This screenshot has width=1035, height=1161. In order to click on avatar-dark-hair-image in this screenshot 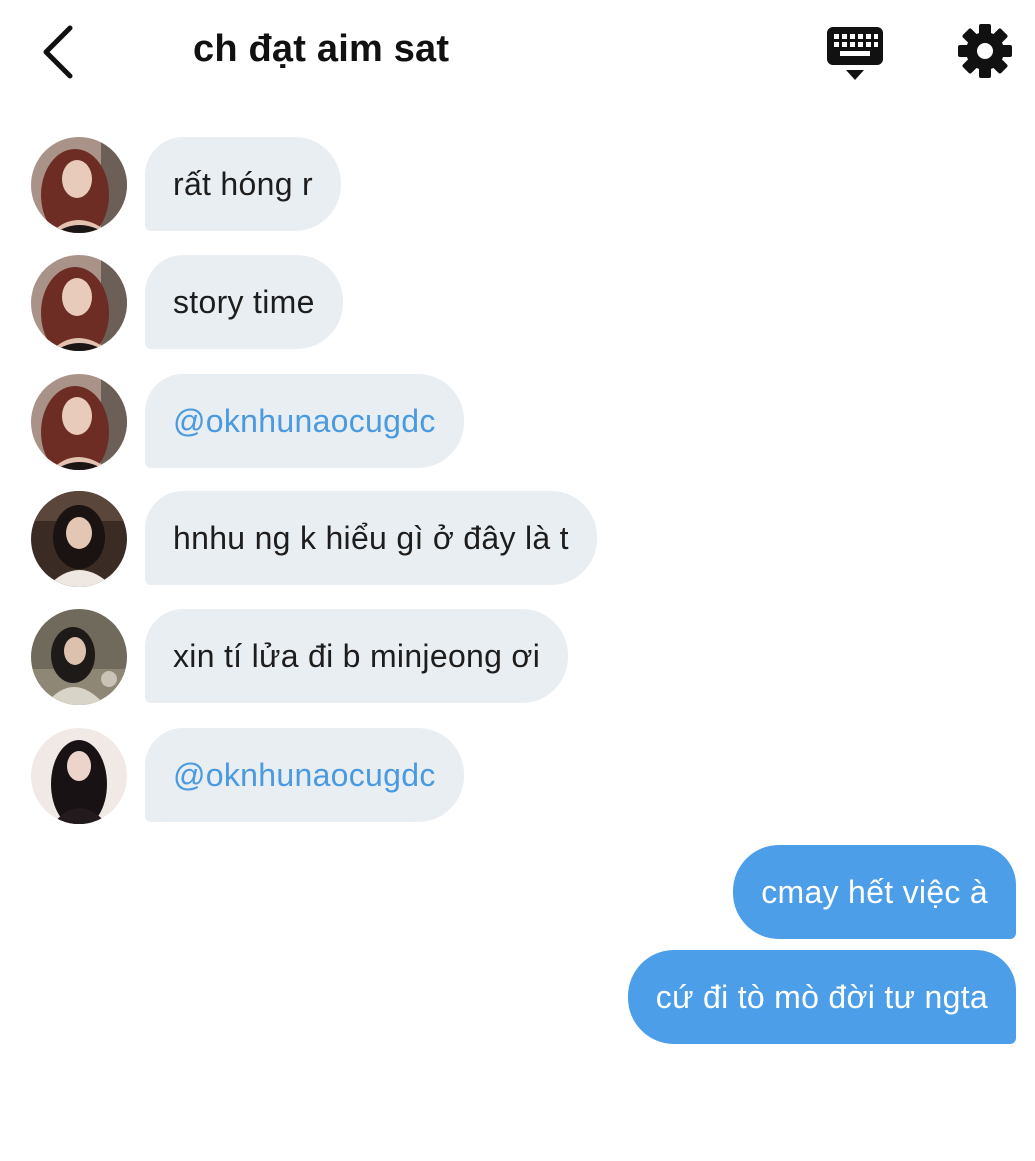, I will do `click(79, 776)`.